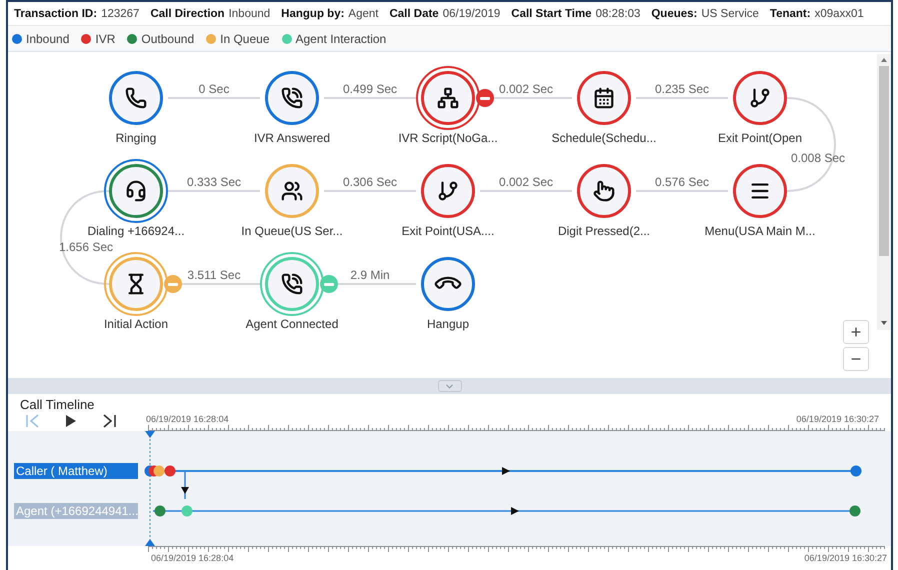  Describe the element at coordinates (884, 192) in the screenshot. I see `scrollbar` at that location.